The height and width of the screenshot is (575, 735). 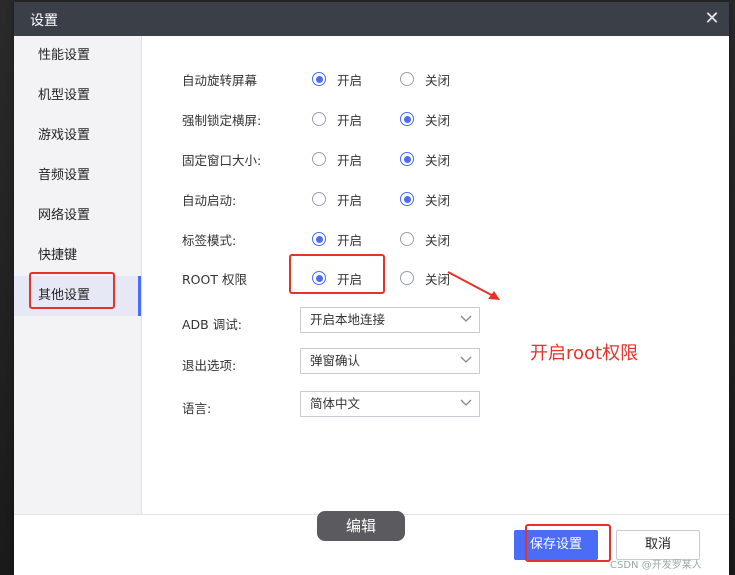 What do you see at coordinates (220, 80) in the screenshot?
I see `setting-label: 自动旋转屏幕` at bounding box center [220, 80].